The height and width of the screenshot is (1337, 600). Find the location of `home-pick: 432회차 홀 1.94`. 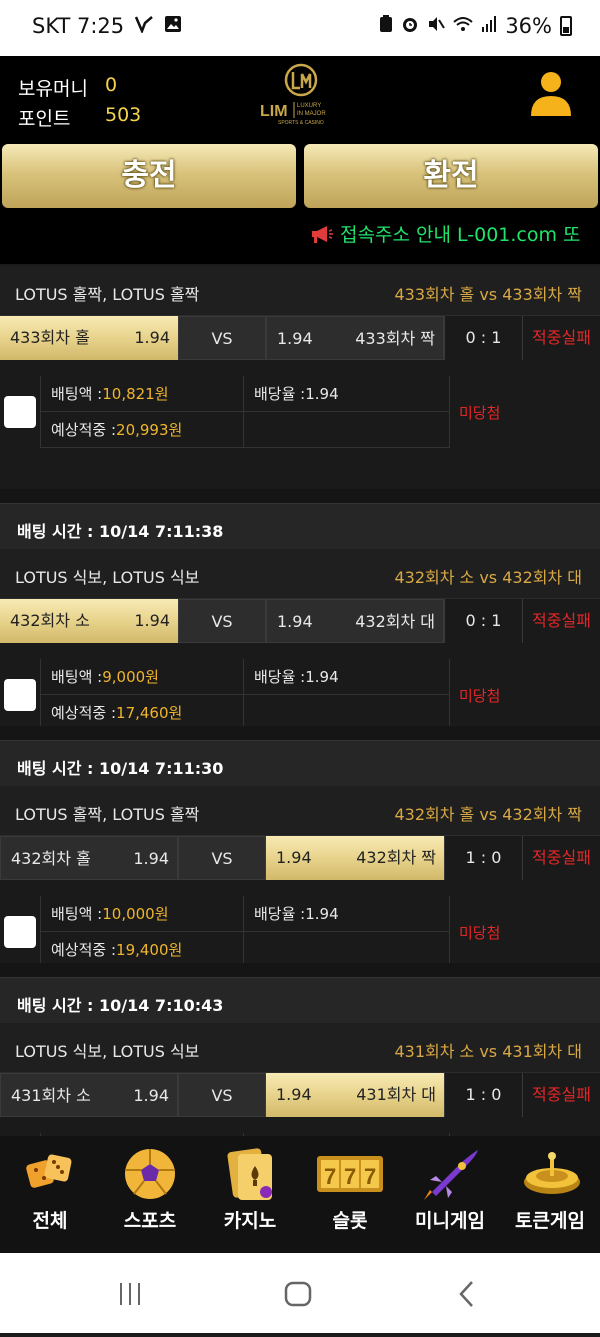

home-pick: 432회차 홀 1.94 is located at coordinates (89, 858).